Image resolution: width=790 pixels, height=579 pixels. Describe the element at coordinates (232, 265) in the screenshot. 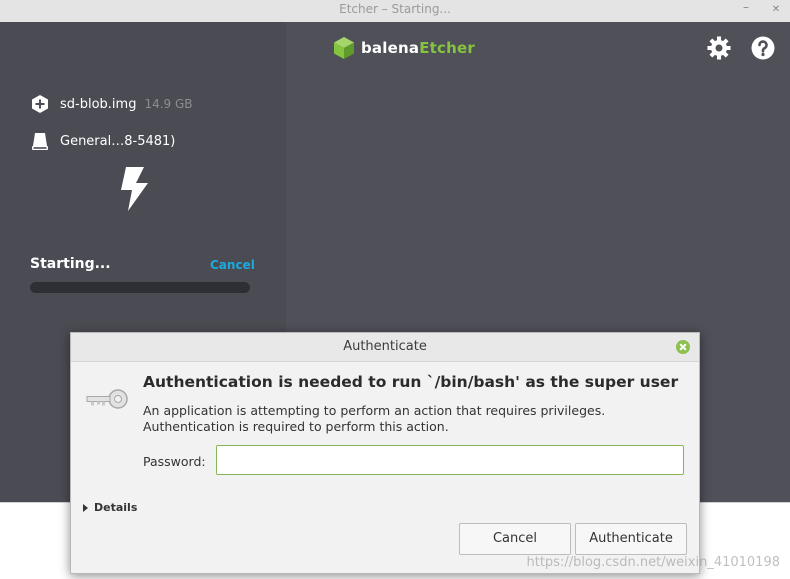

I see `cancel-flash-link: Cancel` at that location.